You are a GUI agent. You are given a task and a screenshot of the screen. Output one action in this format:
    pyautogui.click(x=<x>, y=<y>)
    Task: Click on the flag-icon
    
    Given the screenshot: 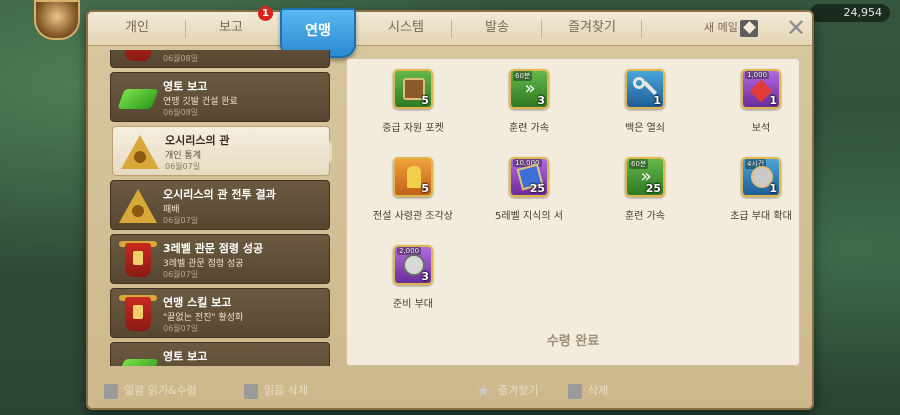 What is the action you would take?
    pyautogui.click(x=138, y=56)
    